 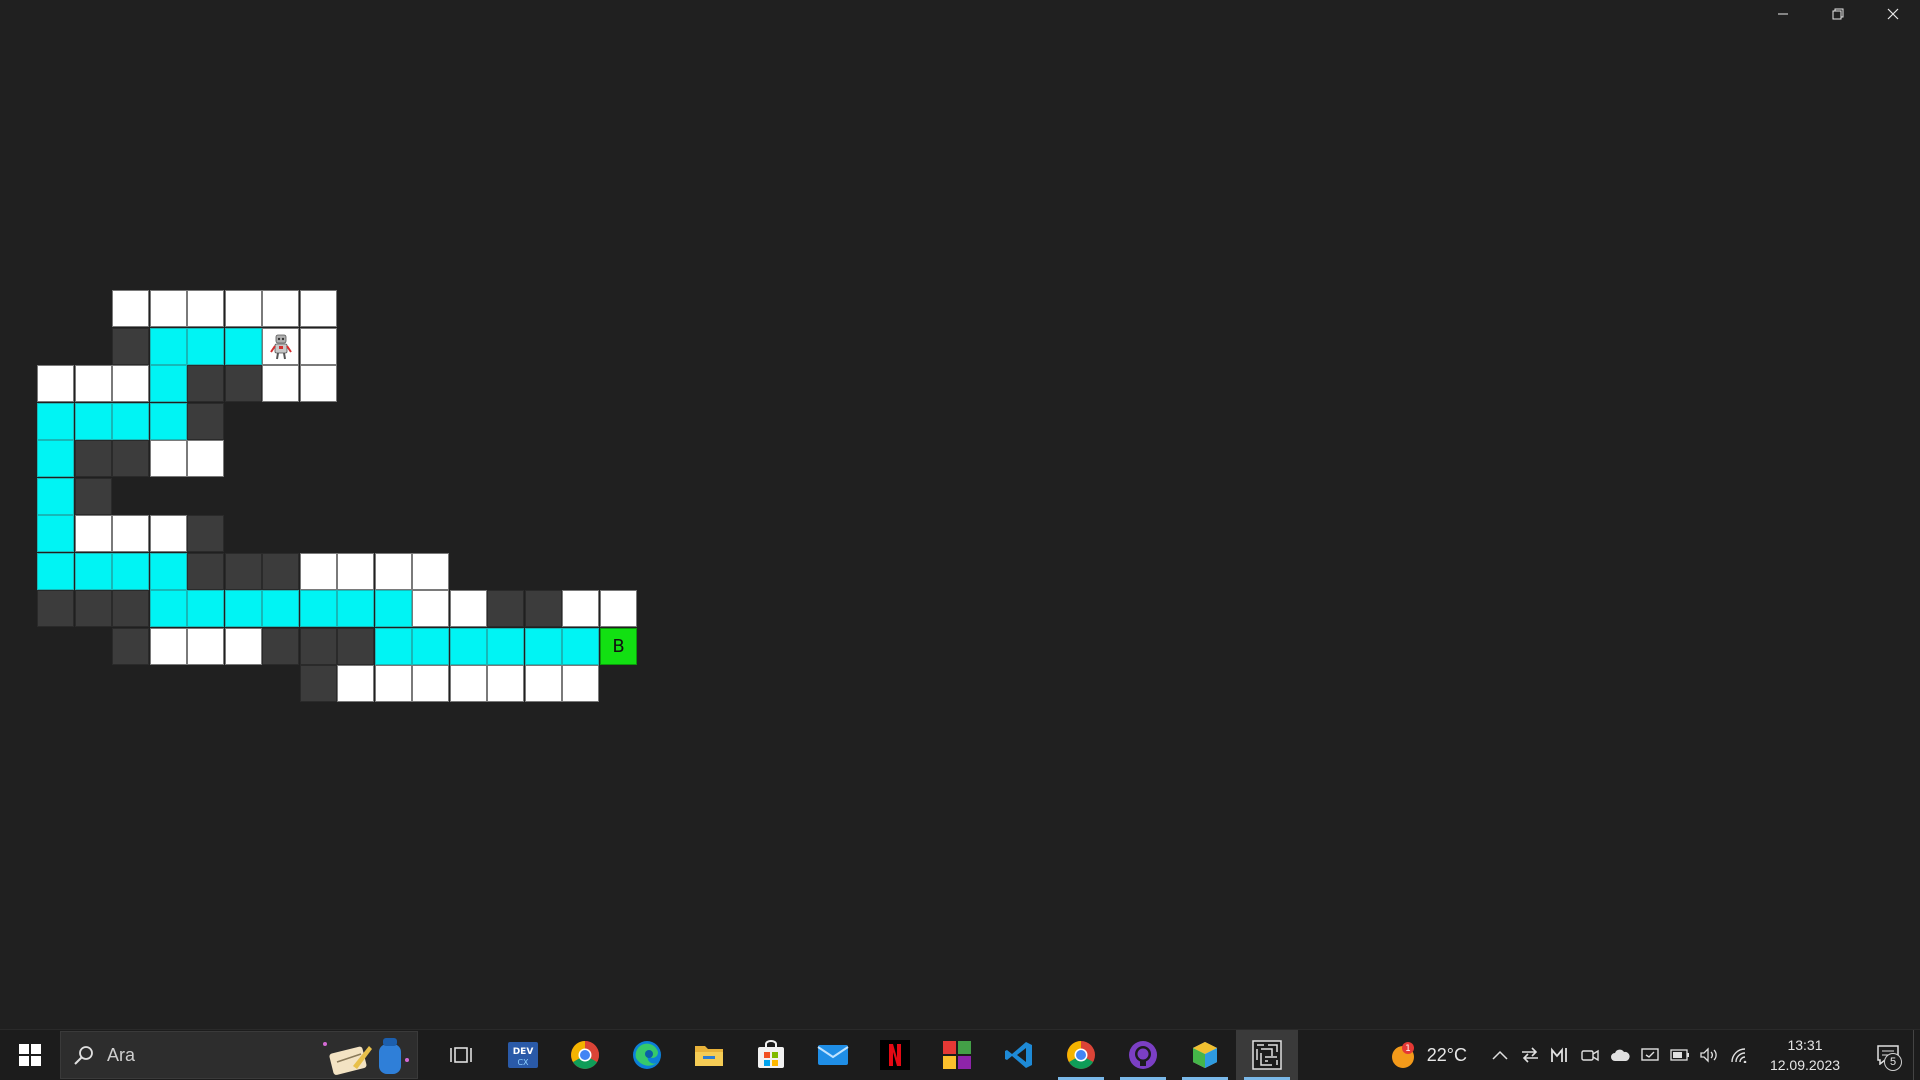 I want to click on app-grid-icon, so click(x=957, y=1055).